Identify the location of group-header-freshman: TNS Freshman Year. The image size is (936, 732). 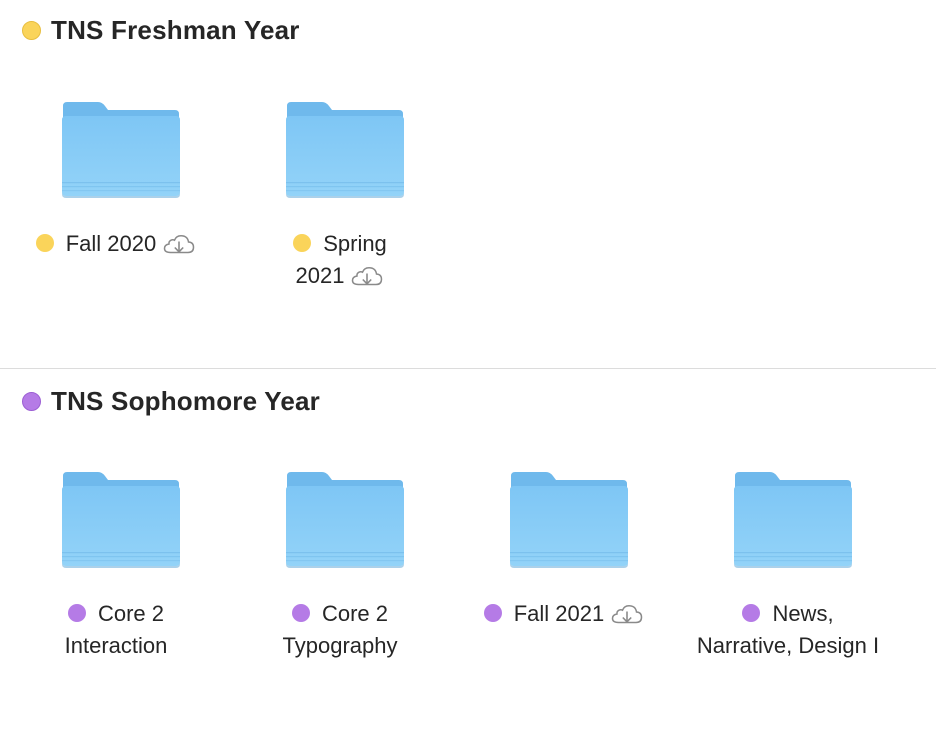
(161, 30).